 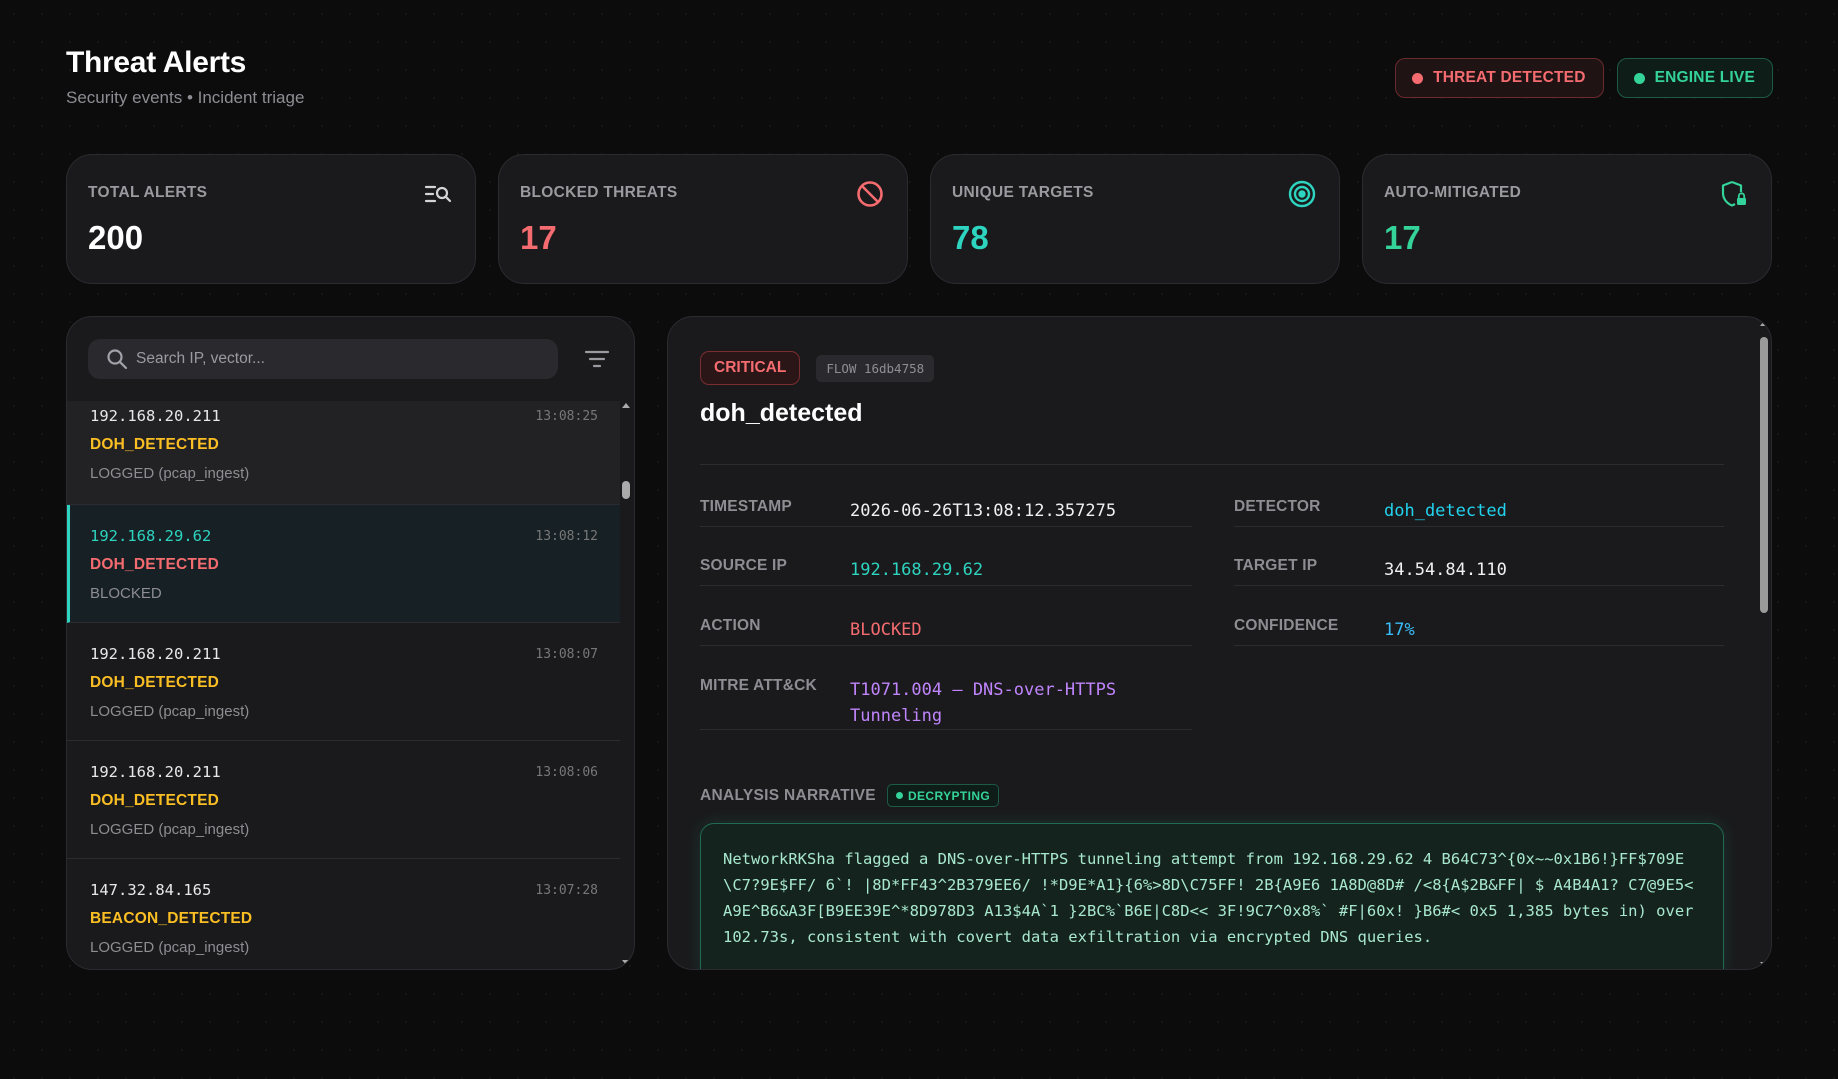 What do you see at coordinates (983, 703) in the screenshot?
I see `field-value: T1071.004 — DNS-over-HTTPS Tunneling` at bounding box center [983, 703].